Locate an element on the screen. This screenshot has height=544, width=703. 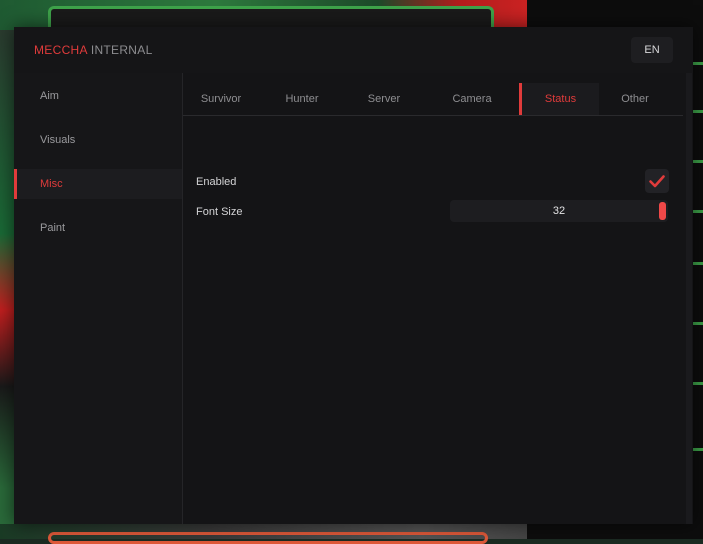
app-title: MECCHA INTERNAL is located at coordinates (93, 50).